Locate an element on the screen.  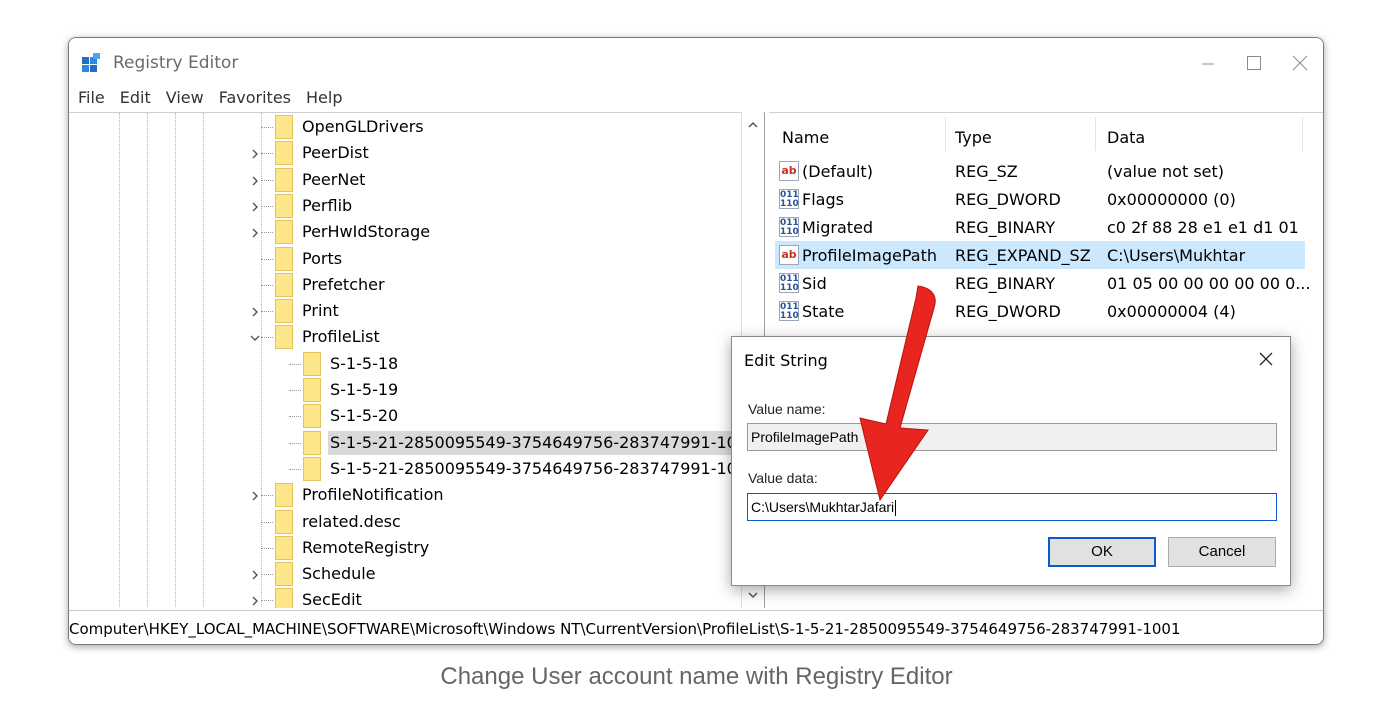
menu-edit: Edit is located at coordinates (134, 98).